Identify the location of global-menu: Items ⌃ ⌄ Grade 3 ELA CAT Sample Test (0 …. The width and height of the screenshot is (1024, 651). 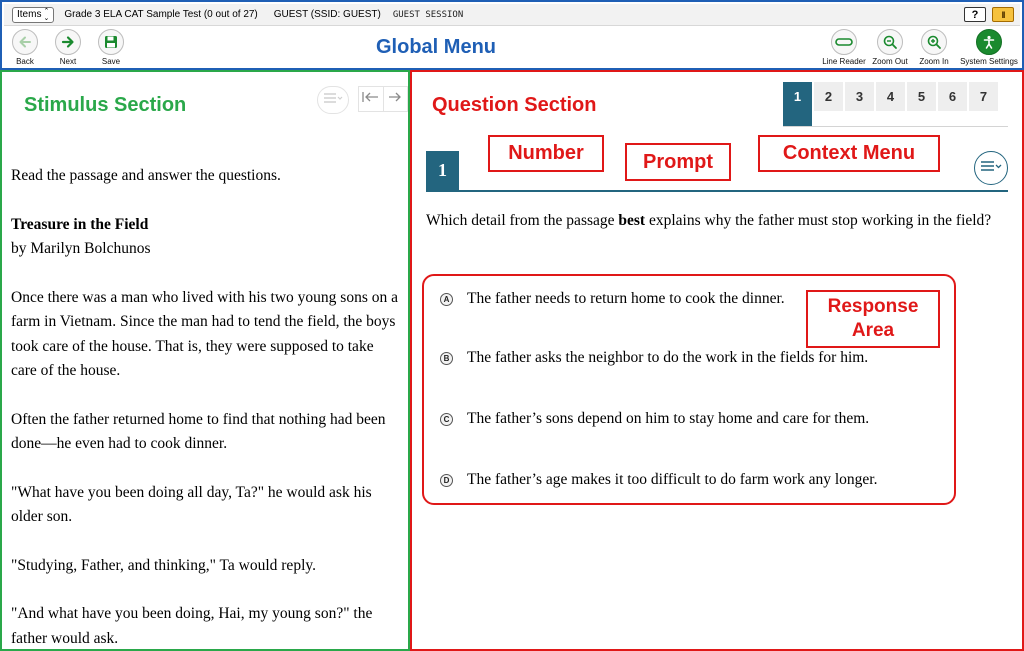
(512, 35).